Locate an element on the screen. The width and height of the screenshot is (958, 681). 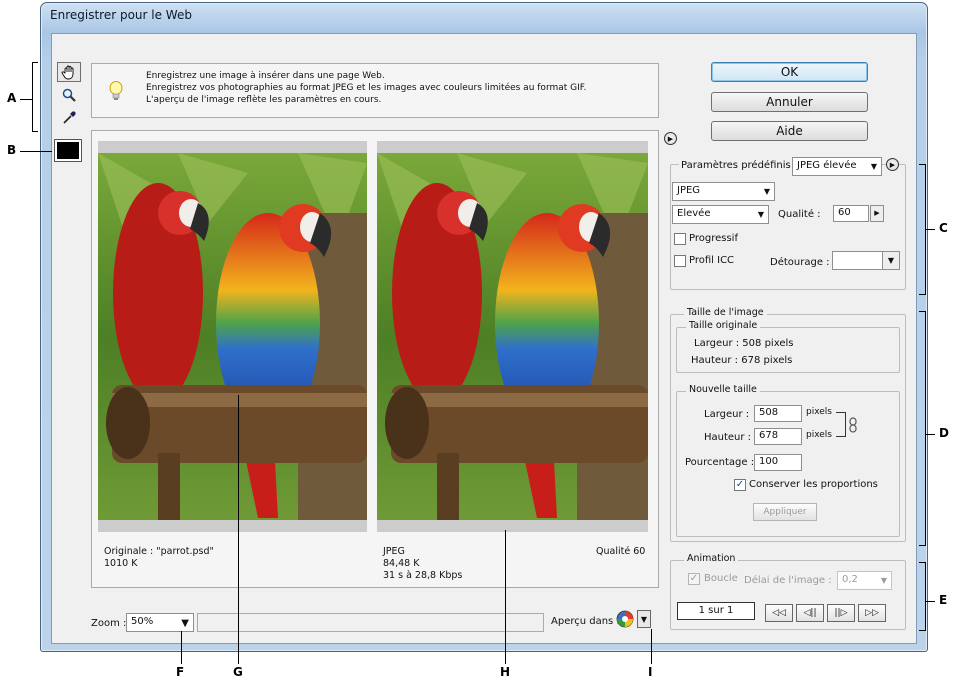
status-field is located at coordinates (370, 622).